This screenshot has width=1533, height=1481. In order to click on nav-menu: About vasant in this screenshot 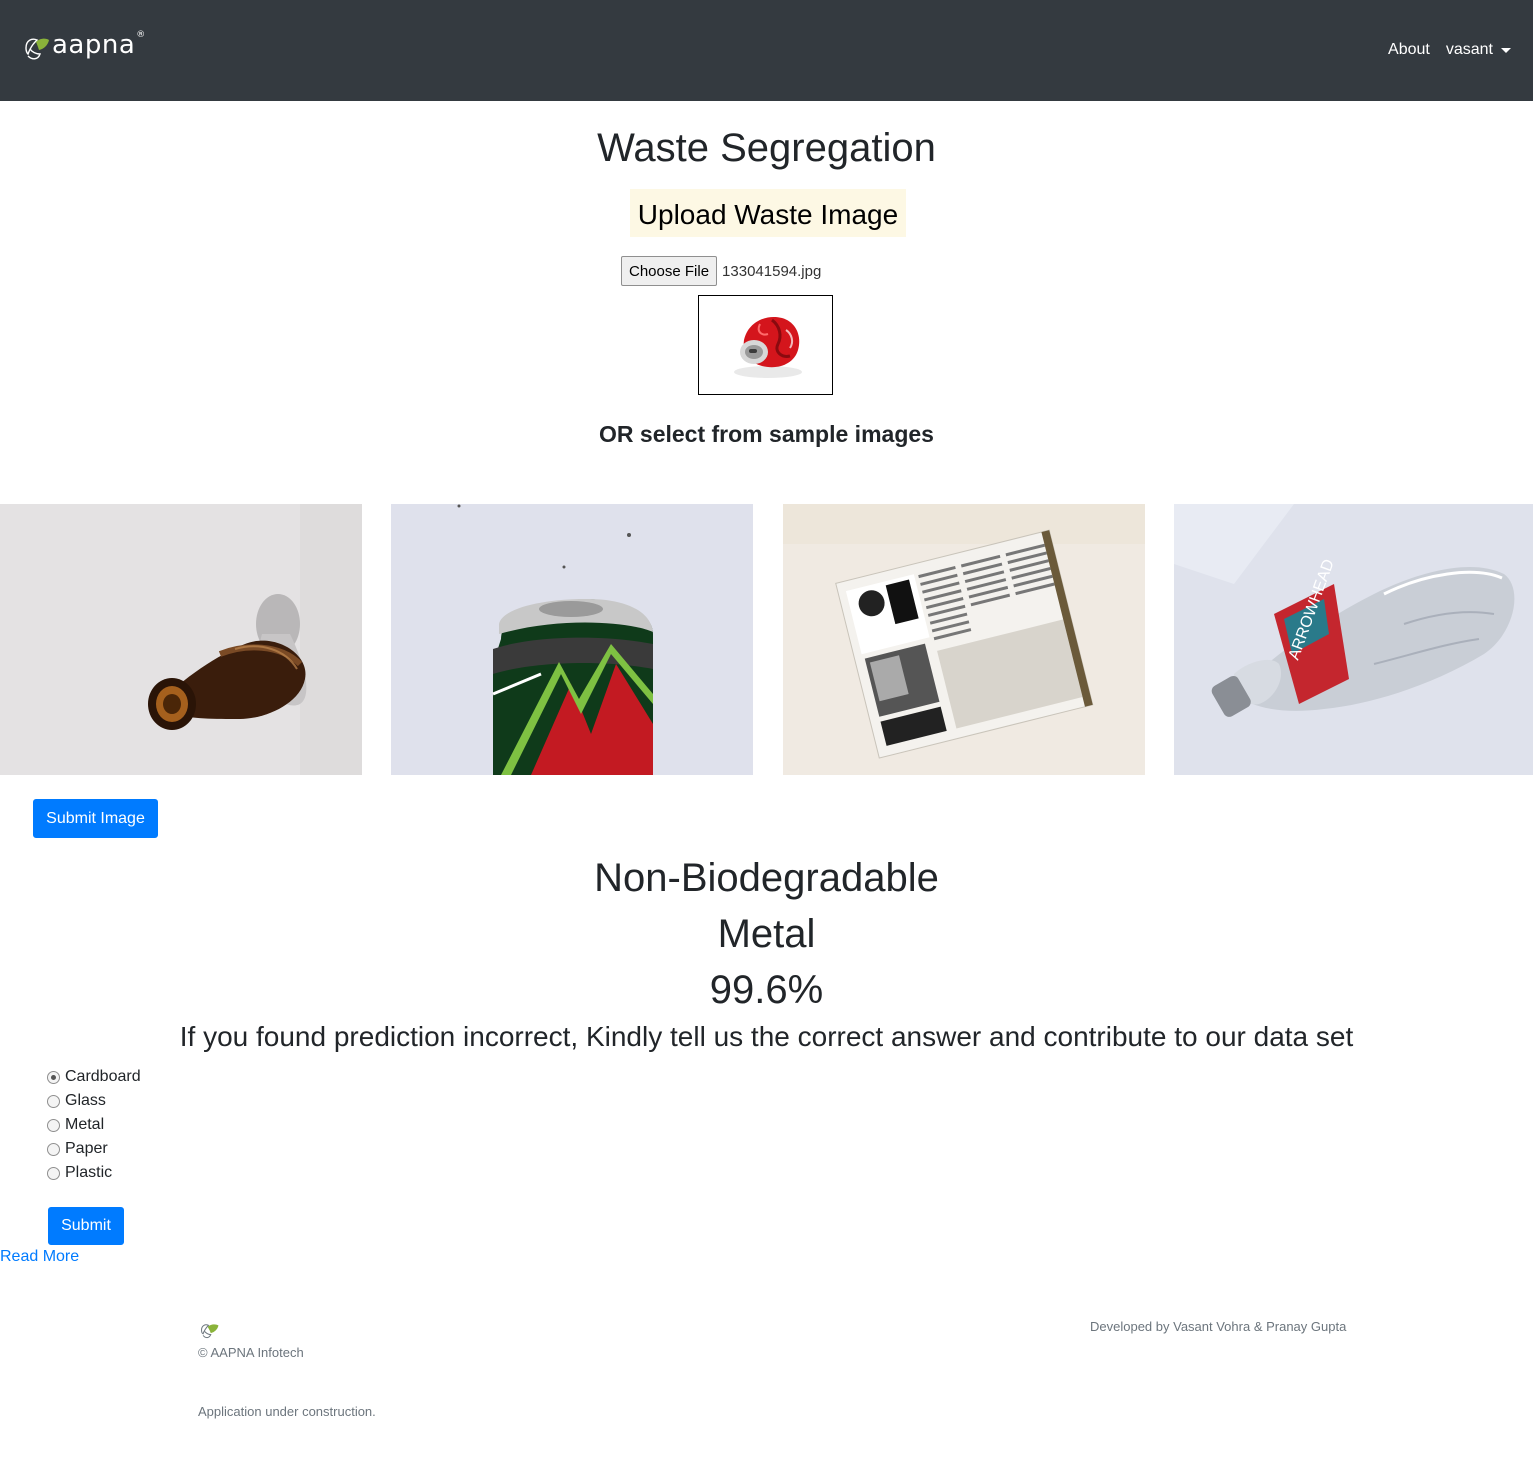, I will do `click(1449, 50)`.